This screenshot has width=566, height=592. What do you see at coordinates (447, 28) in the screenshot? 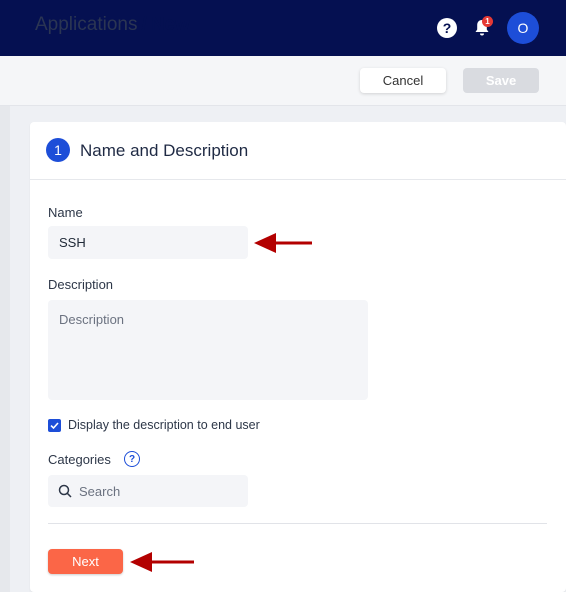
I see `help-icon: ?` at bounding box center [447, 28].